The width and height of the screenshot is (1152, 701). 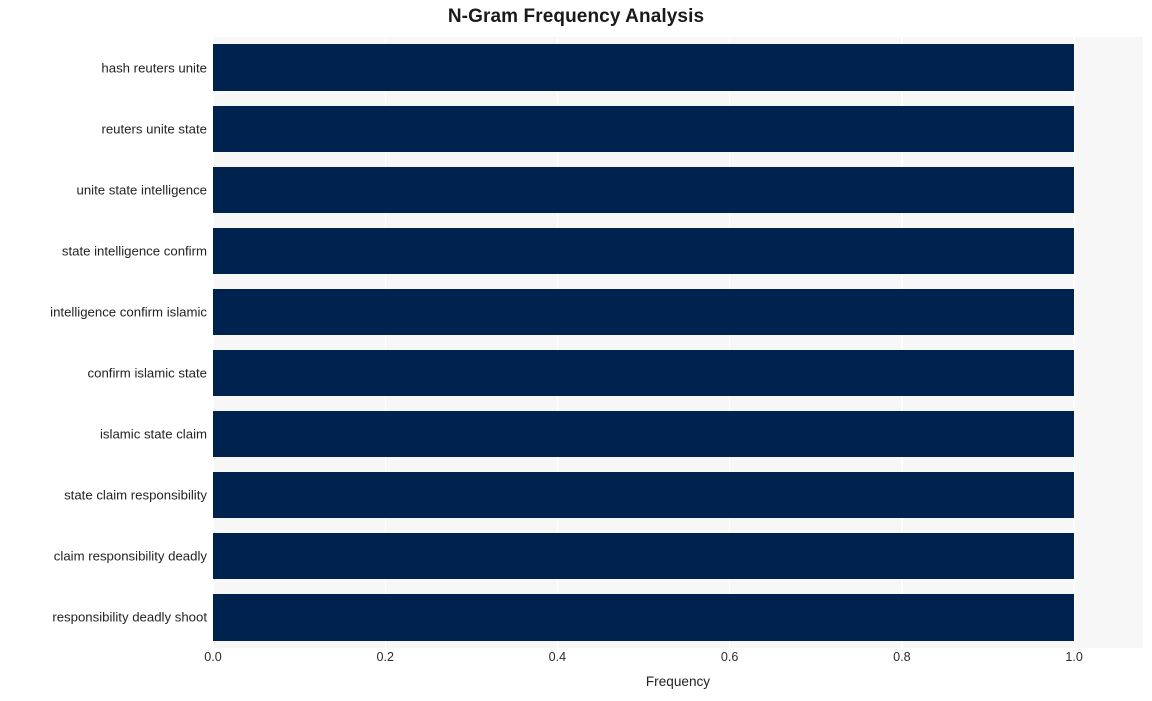 I want to click on y-tick-label: state claim responsibility, so click(x=135, y=495).